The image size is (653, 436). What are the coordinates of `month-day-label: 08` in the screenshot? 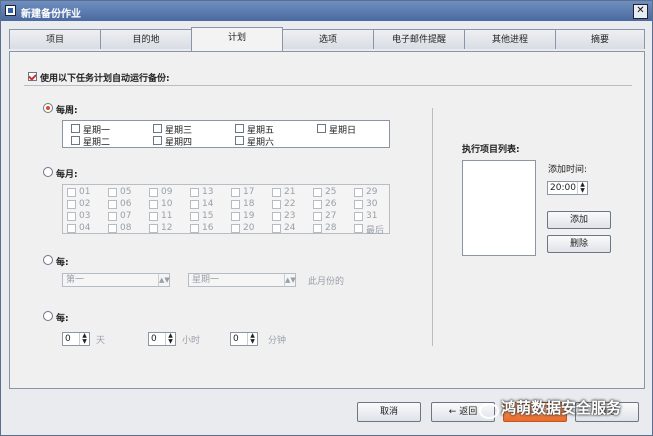 It's located at (126, 228).